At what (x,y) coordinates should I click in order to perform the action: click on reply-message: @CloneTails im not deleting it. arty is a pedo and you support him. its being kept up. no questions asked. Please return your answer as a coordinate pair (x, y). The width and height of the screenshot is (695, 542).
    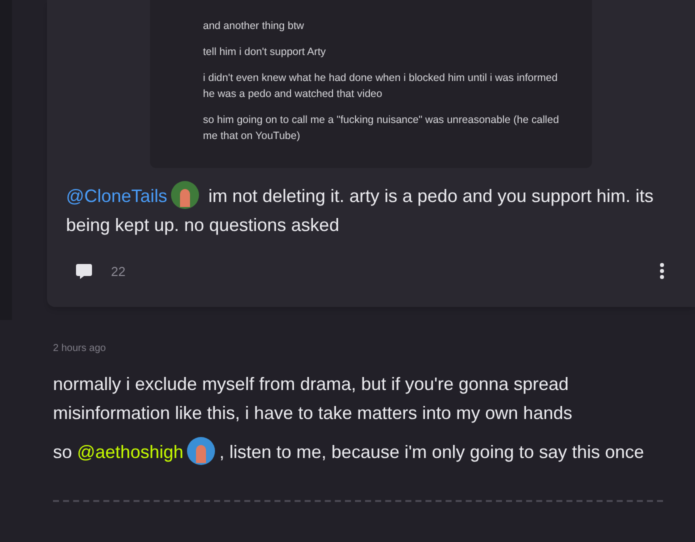
    Looking at the image, I should click on (370, 211).